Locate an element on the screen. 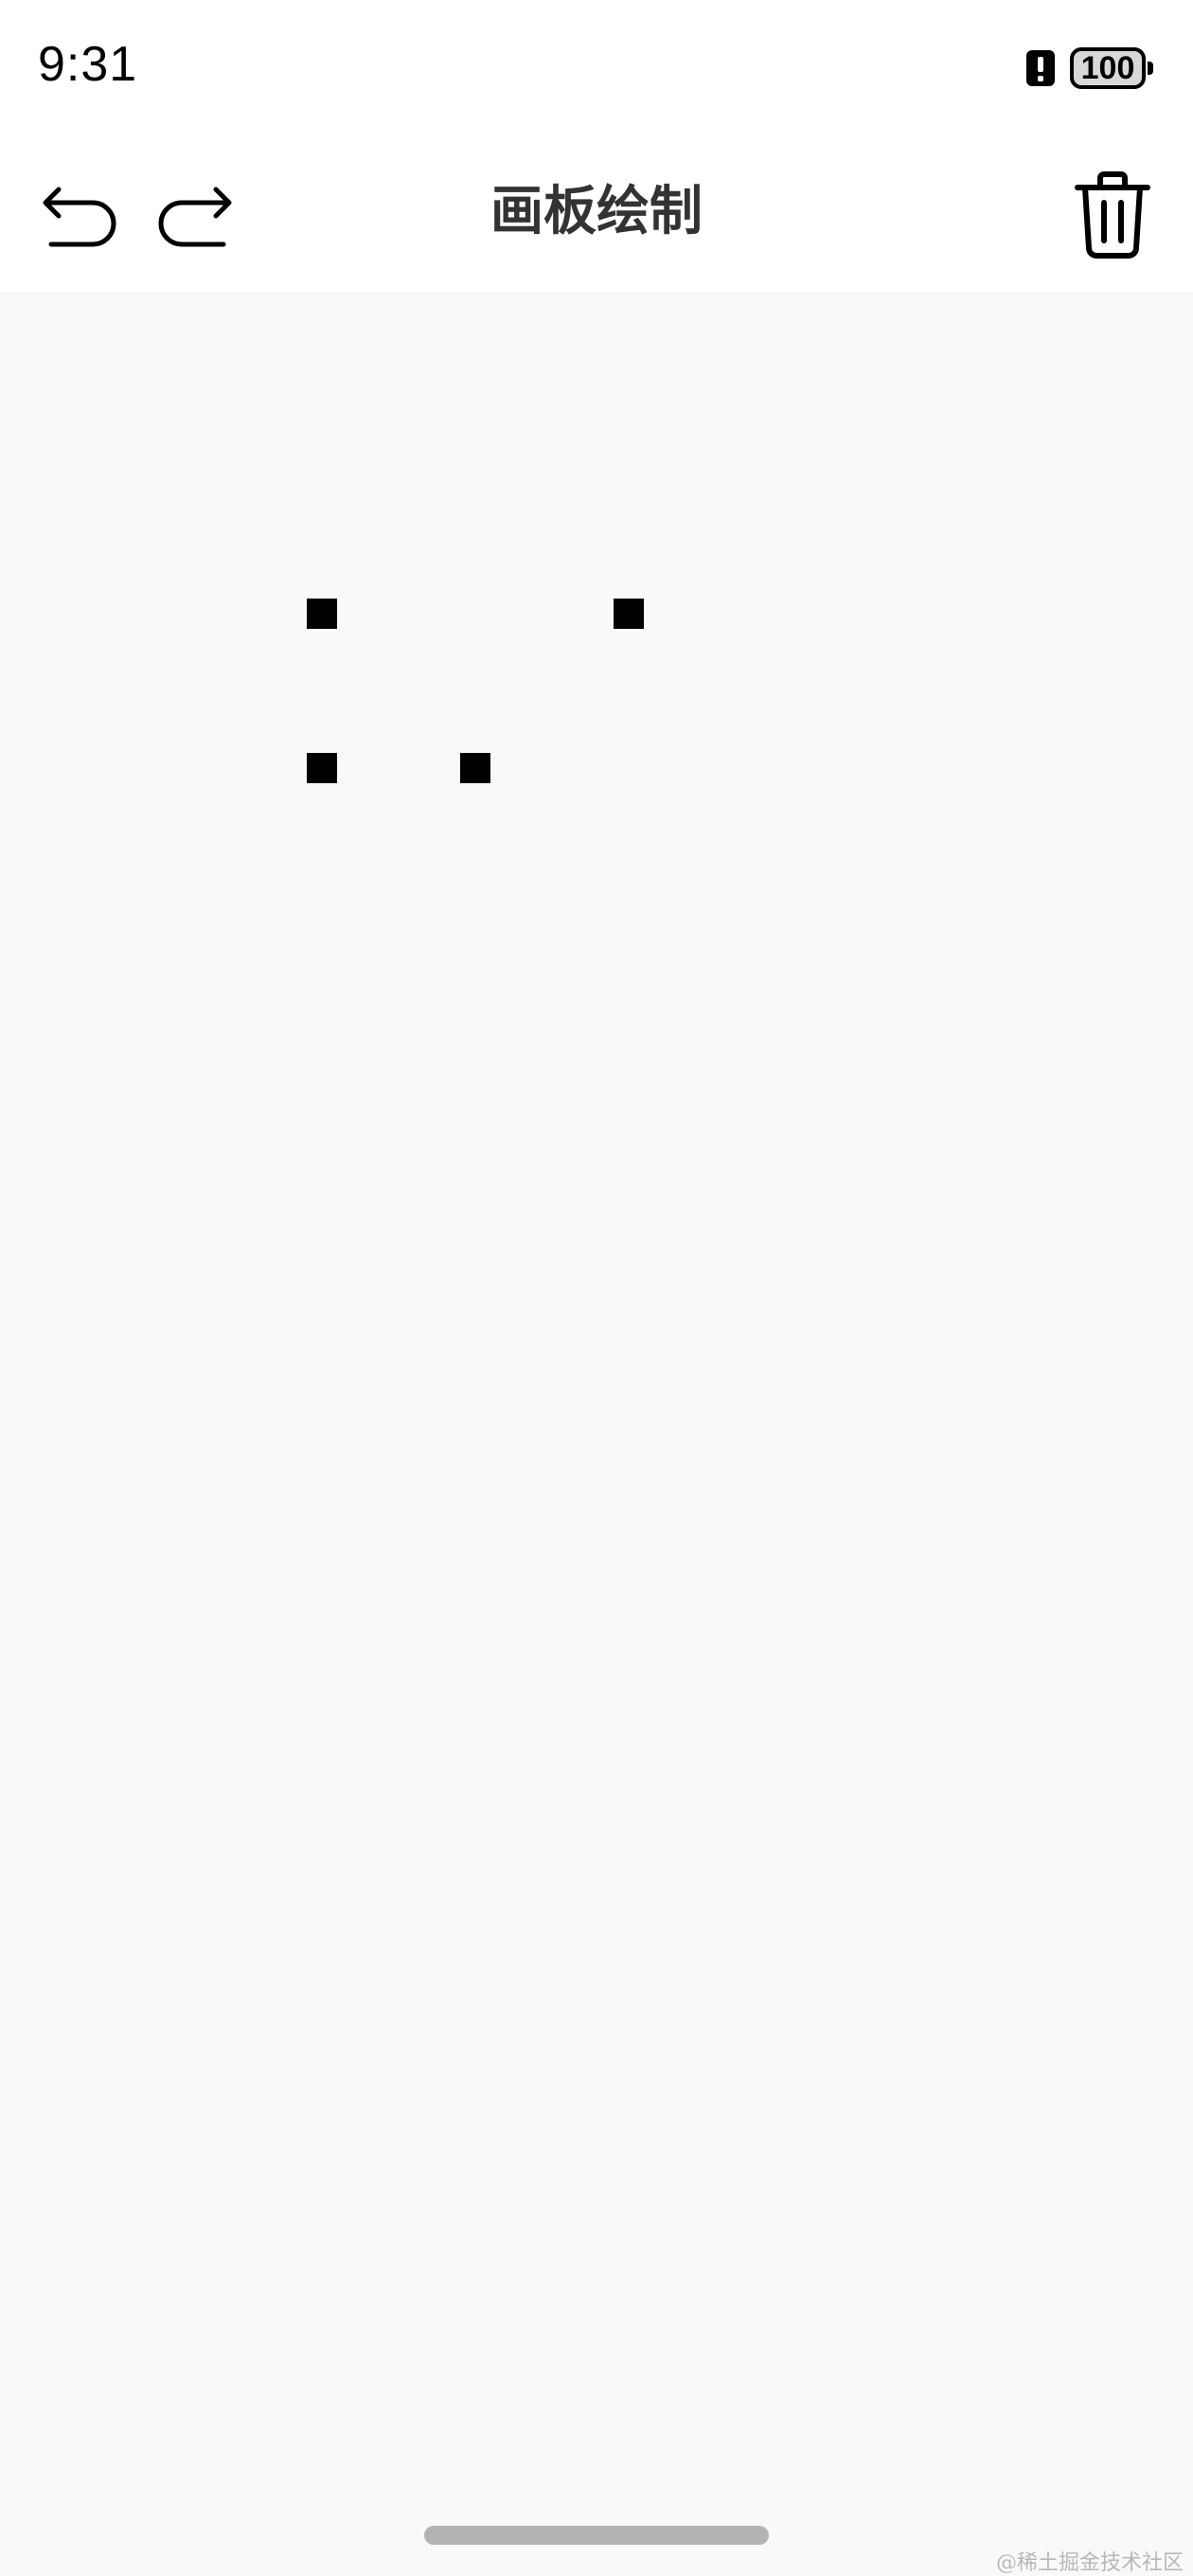 This screenshot has height=2576, width=1193. home-indicator is located at coordinates (596, 2535).